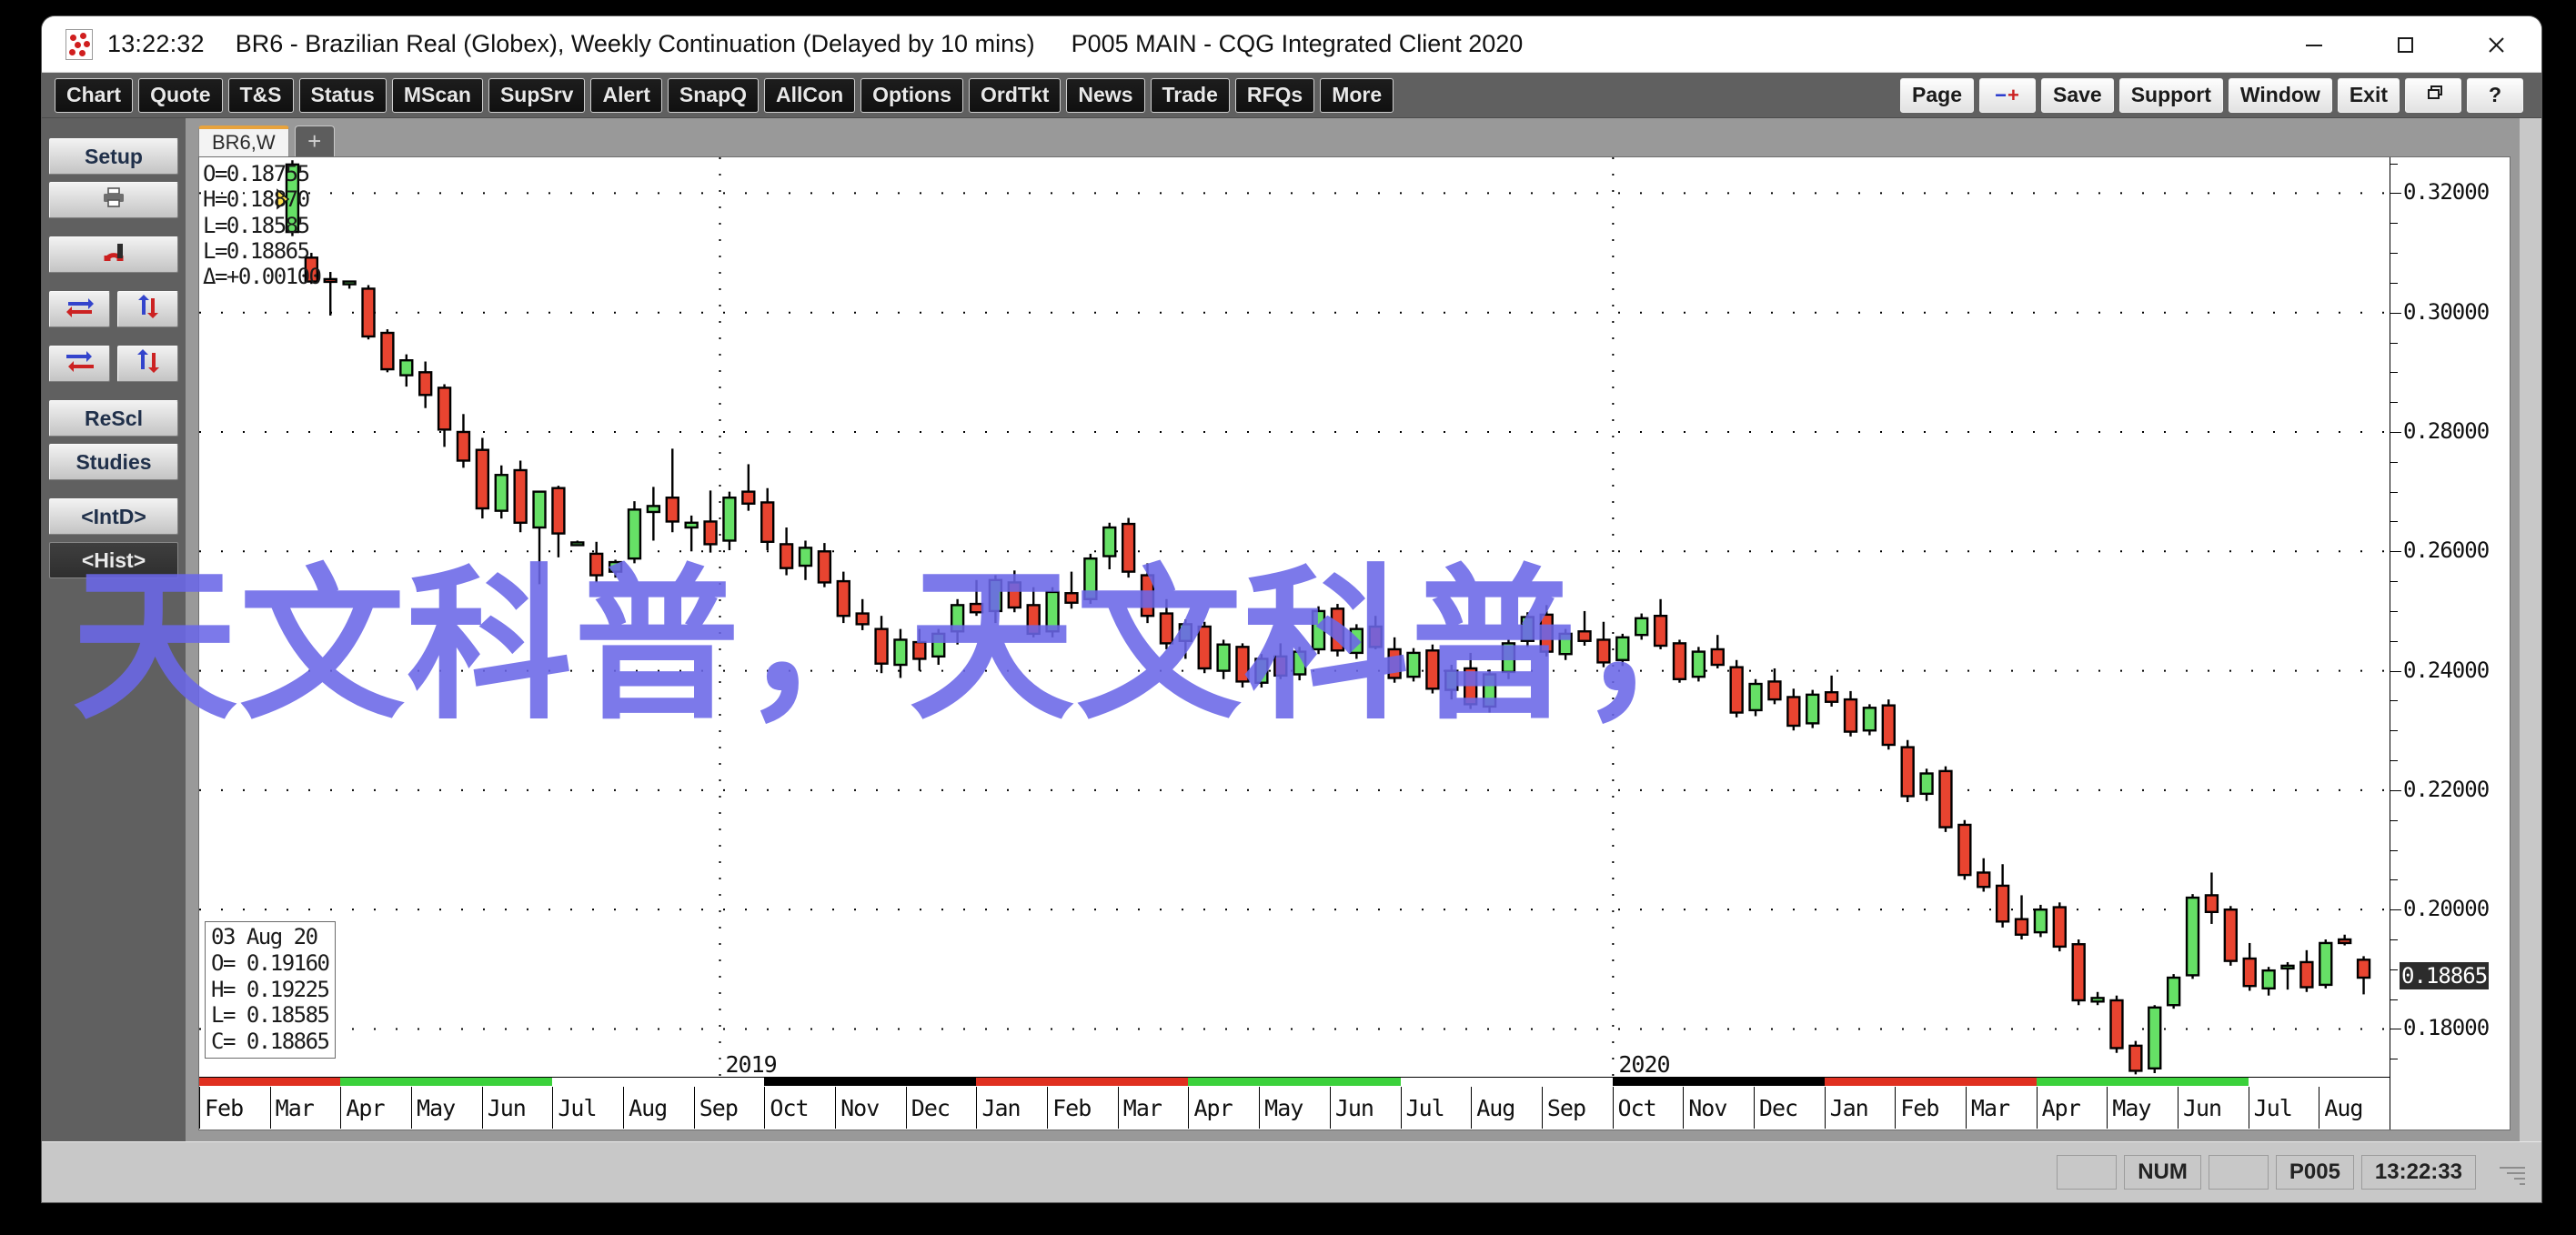  I want to click on time-axis-month-cell: Jan, so click(1860, 1108).